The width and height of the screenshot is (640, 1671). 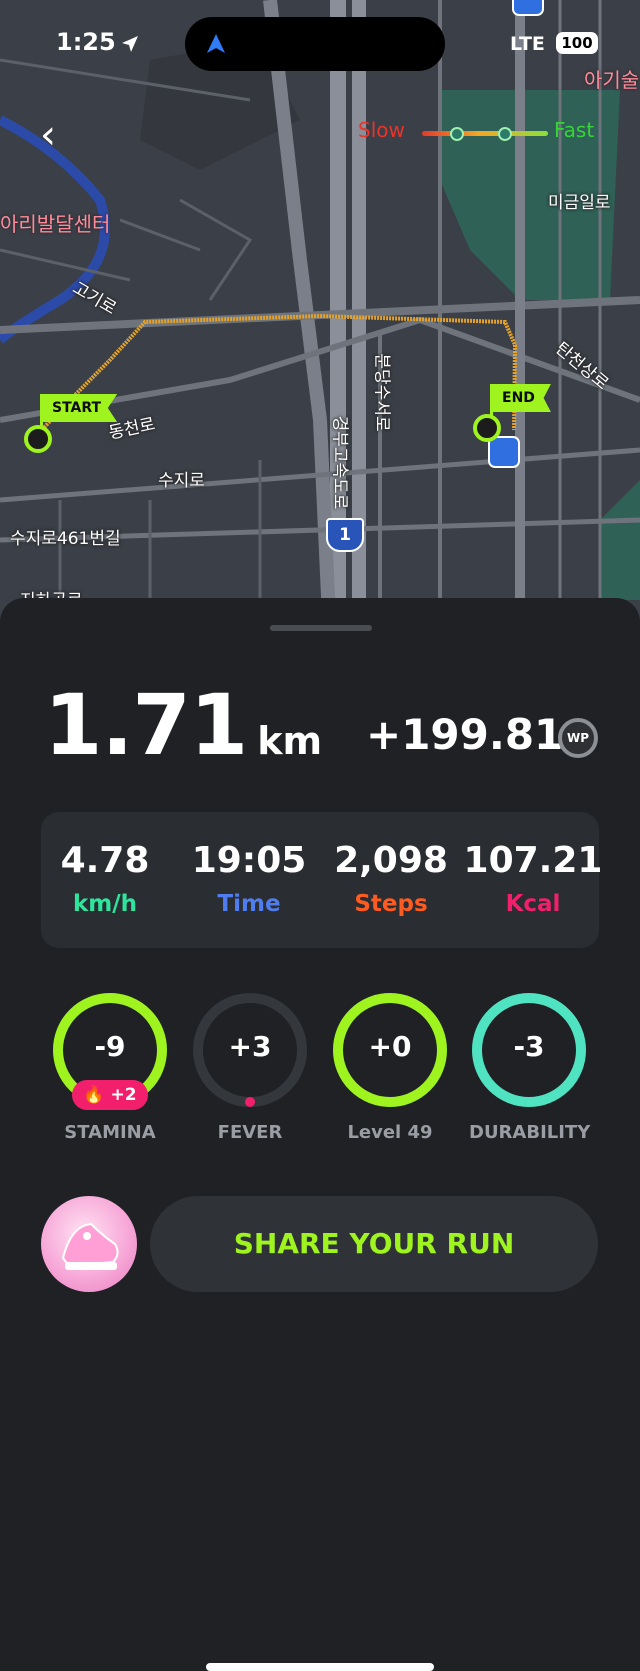 I want to click on fever-dot, so click(x=250, y=1102).